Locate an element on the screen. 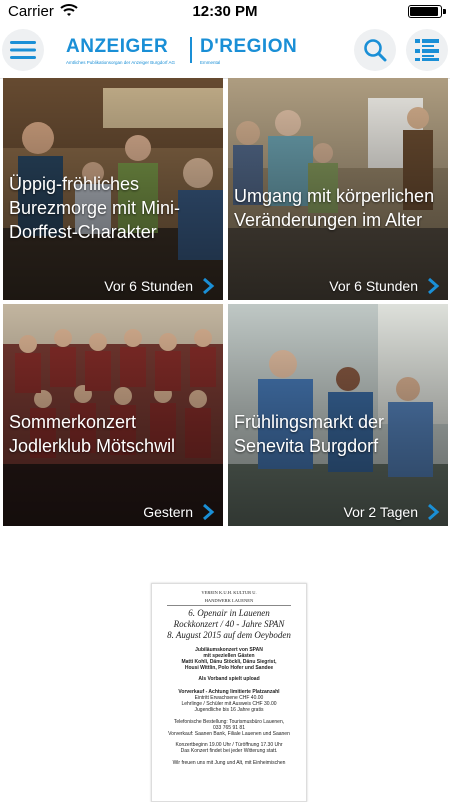 The image size is (450, 802). logo-left-text: ANZEIGER is located at coordinates (117, 46).